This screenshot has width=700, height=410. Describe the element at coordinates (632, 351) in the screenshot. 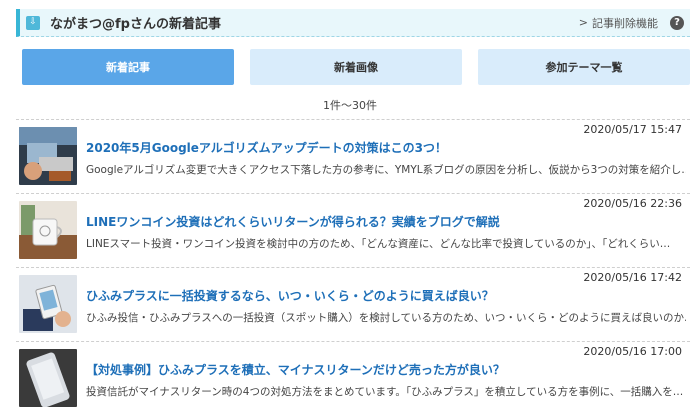

I see `article-date: 2020/05/16 17:00` at that location.